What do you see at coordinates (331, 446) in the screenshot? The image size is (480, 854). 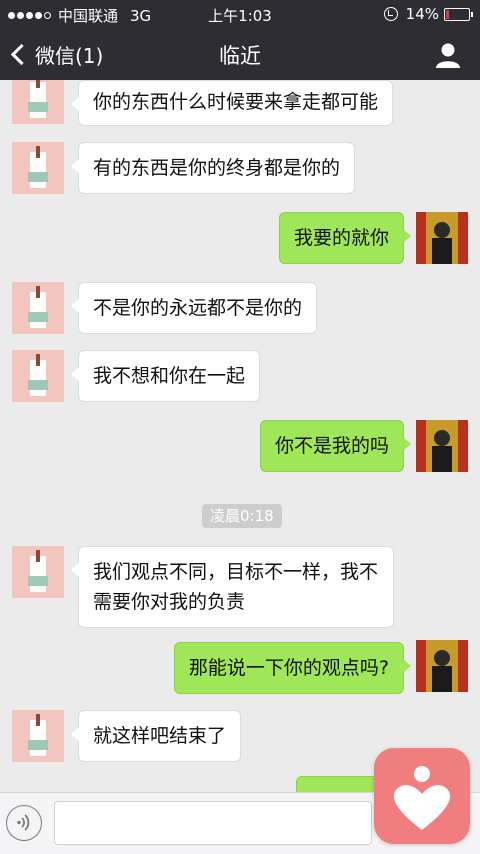 I see `message-text: 你不是我的吗` at bounding box center [331, 446].